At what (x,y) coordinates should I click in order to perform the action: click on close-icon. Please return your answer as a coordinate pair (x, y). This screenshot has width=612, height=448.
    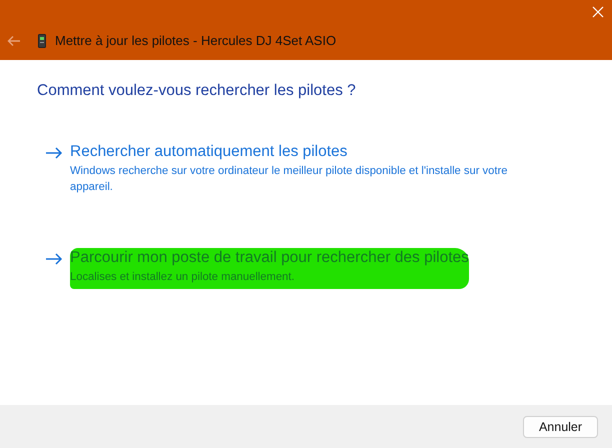
    Looking at the image, I should click on (598, 12).